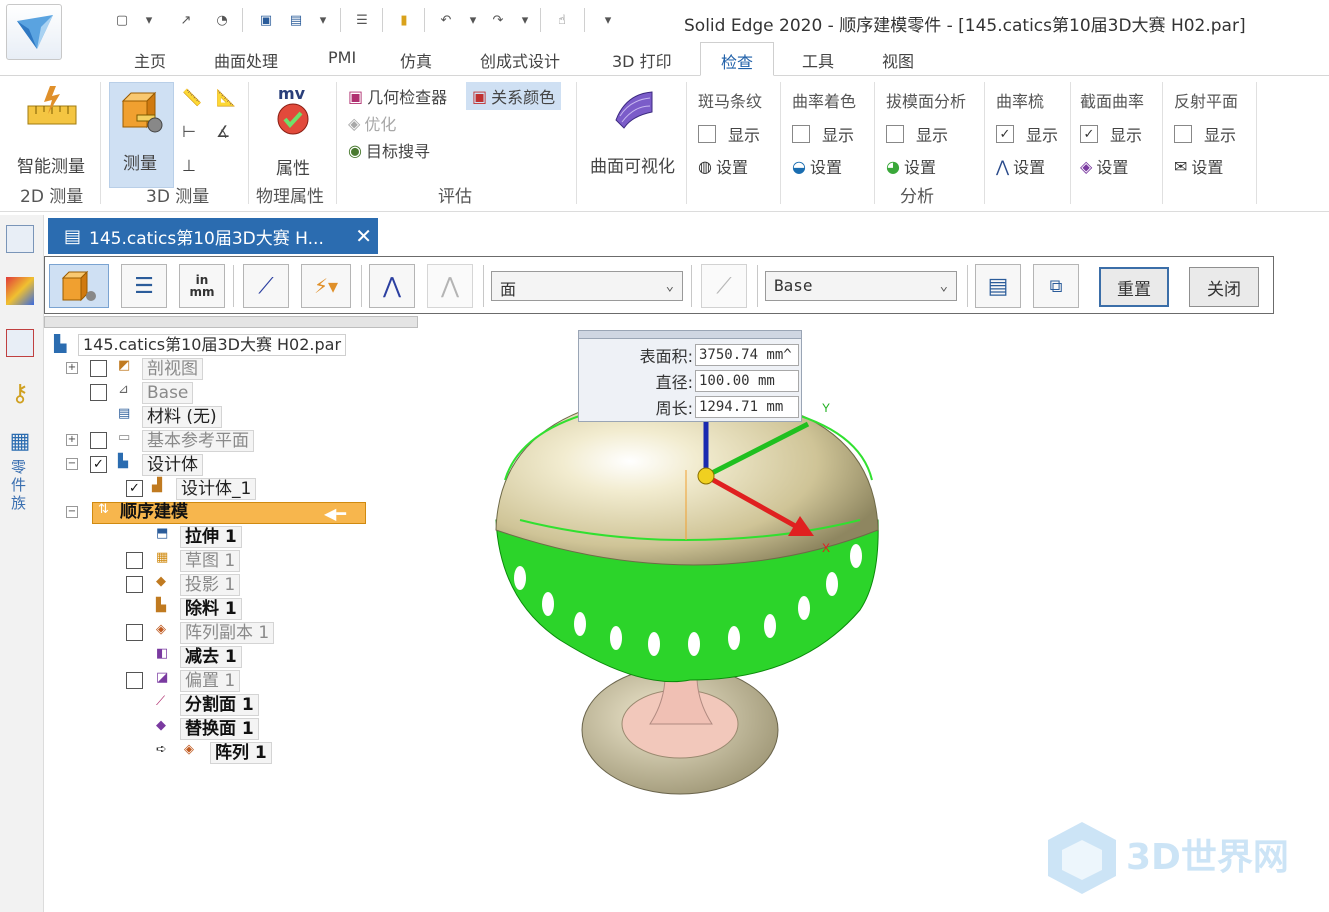 This screenshot has width=1329, height=912. What do you see at coordinates (634, 130) in the screenshot?
I see `surface-visualization-button: 曲面可视化` at bounding box center [634, 130].